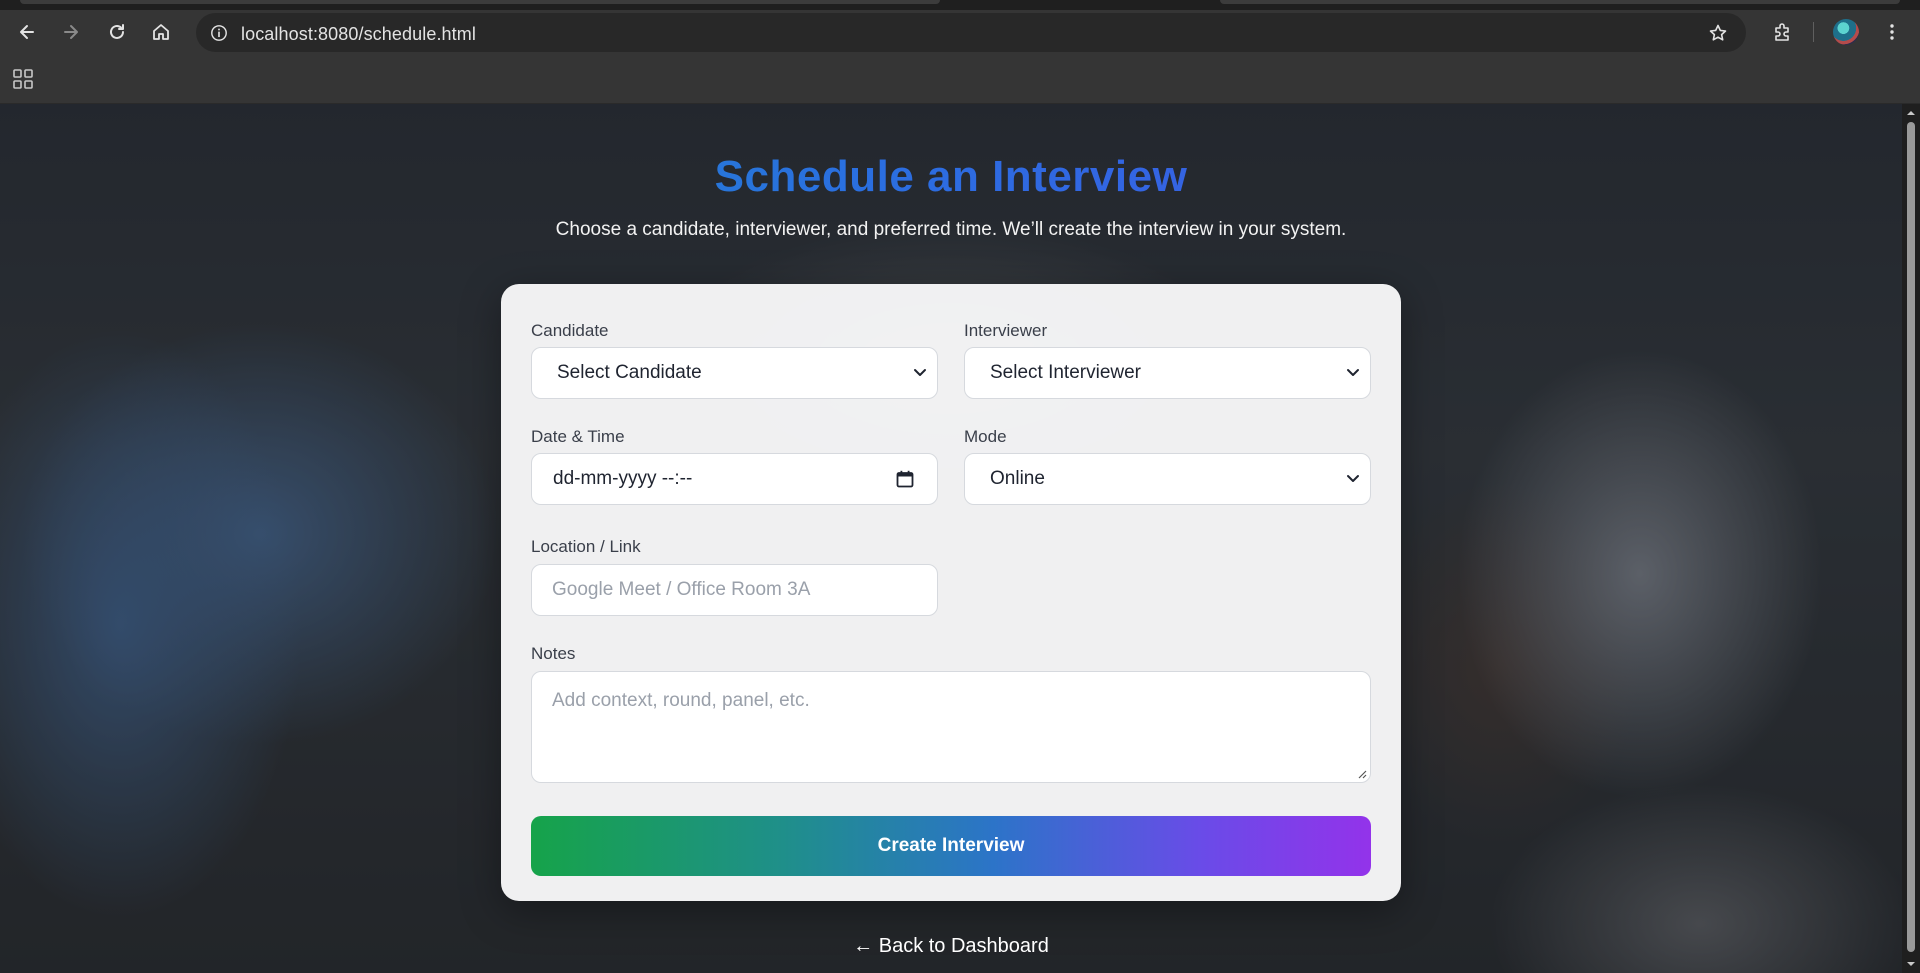 The image size is (1920, 973). I want to click on home-icon, so click(161, 32).